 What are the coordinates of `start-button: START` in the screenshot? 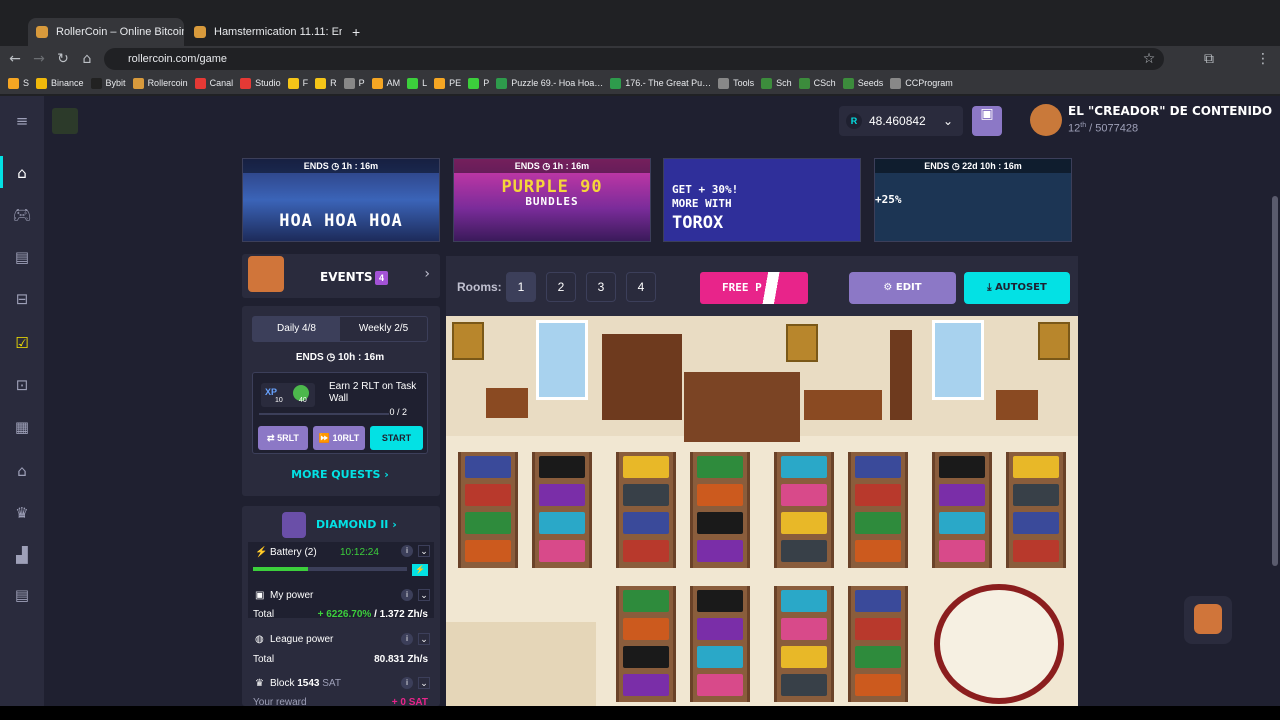 It's located at (396, 438).